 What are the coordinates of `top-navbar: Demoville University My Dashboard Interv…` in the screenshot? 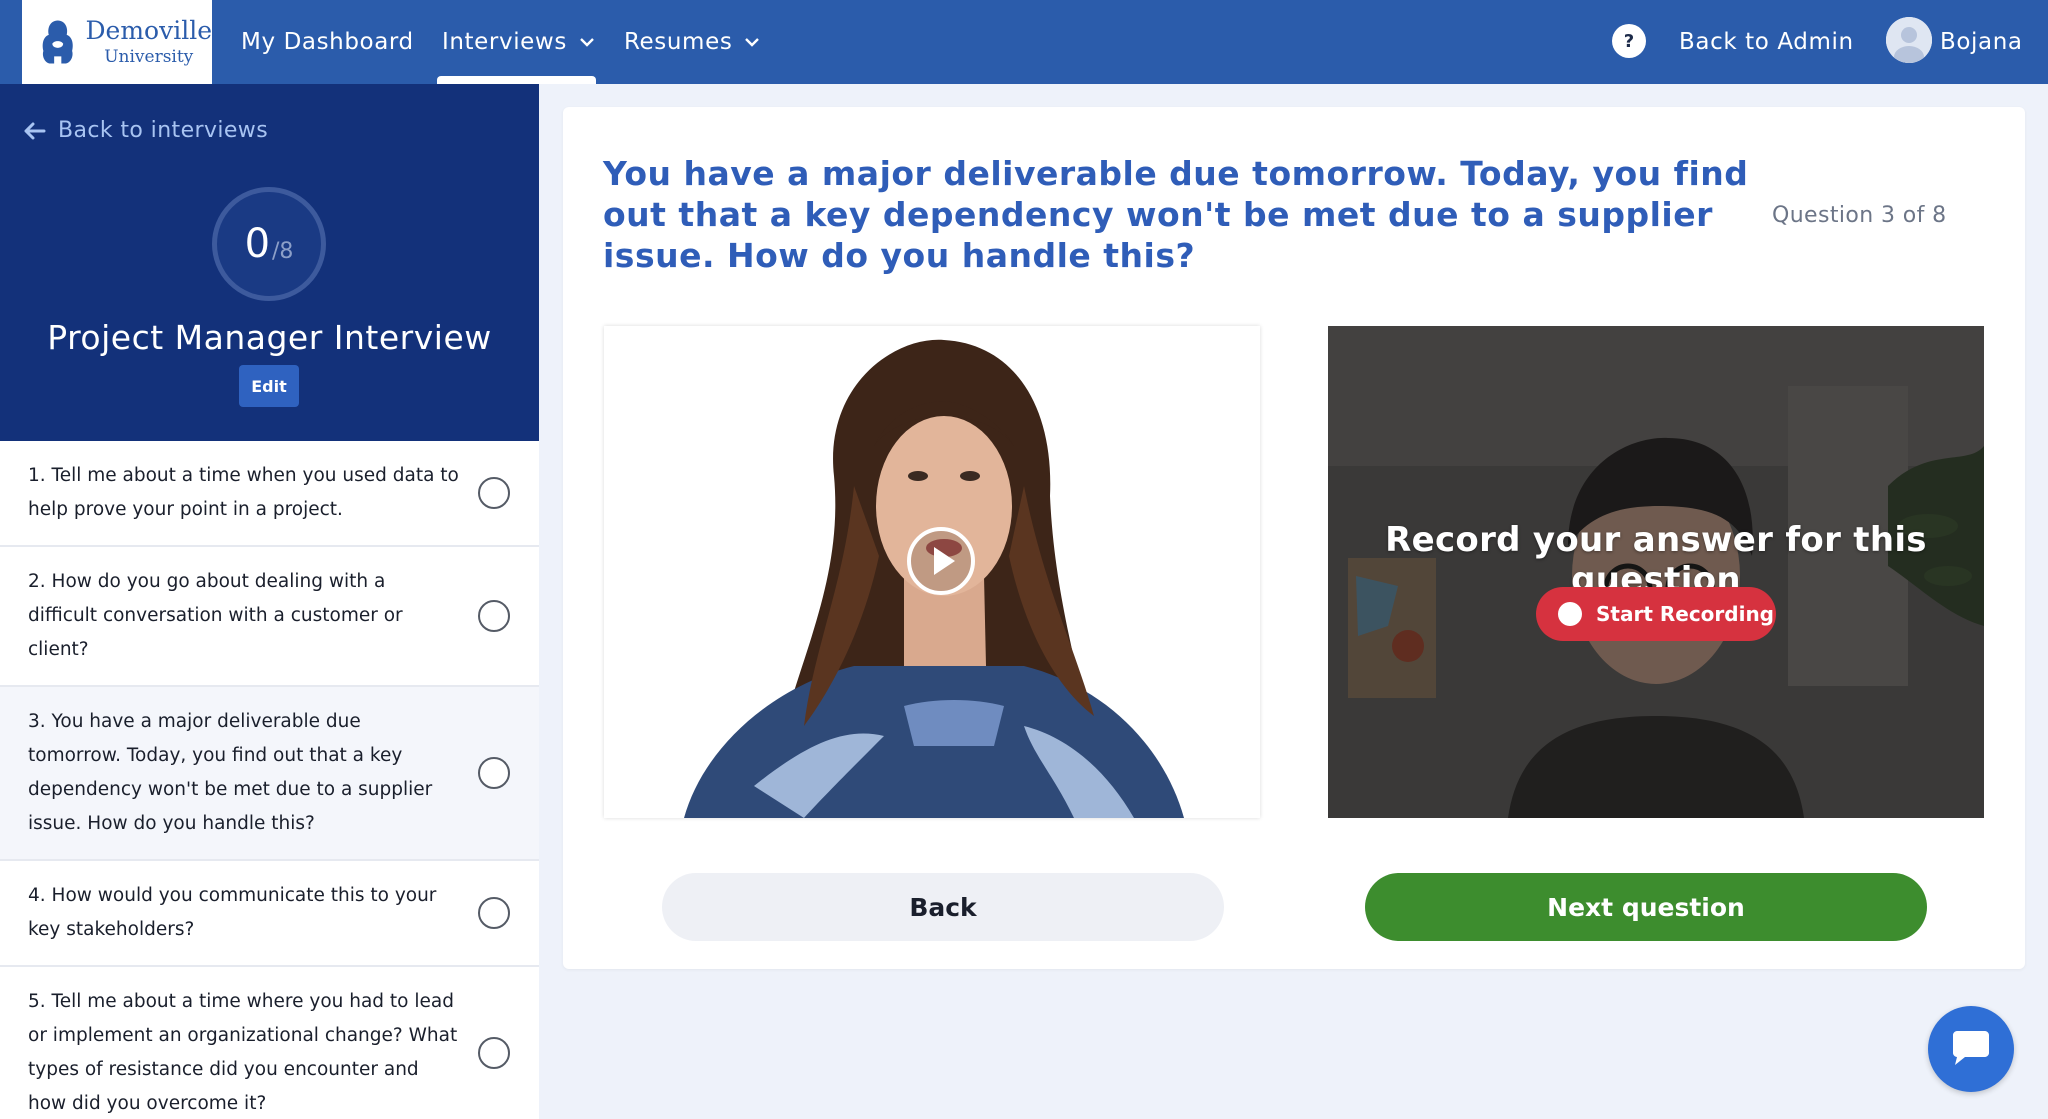 It's located at (1024, 42).